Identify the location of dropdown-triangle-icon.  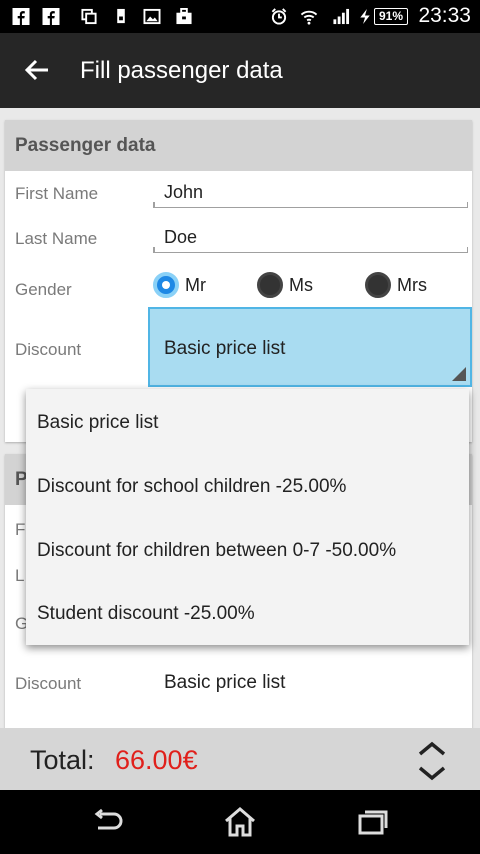
(459, 374).